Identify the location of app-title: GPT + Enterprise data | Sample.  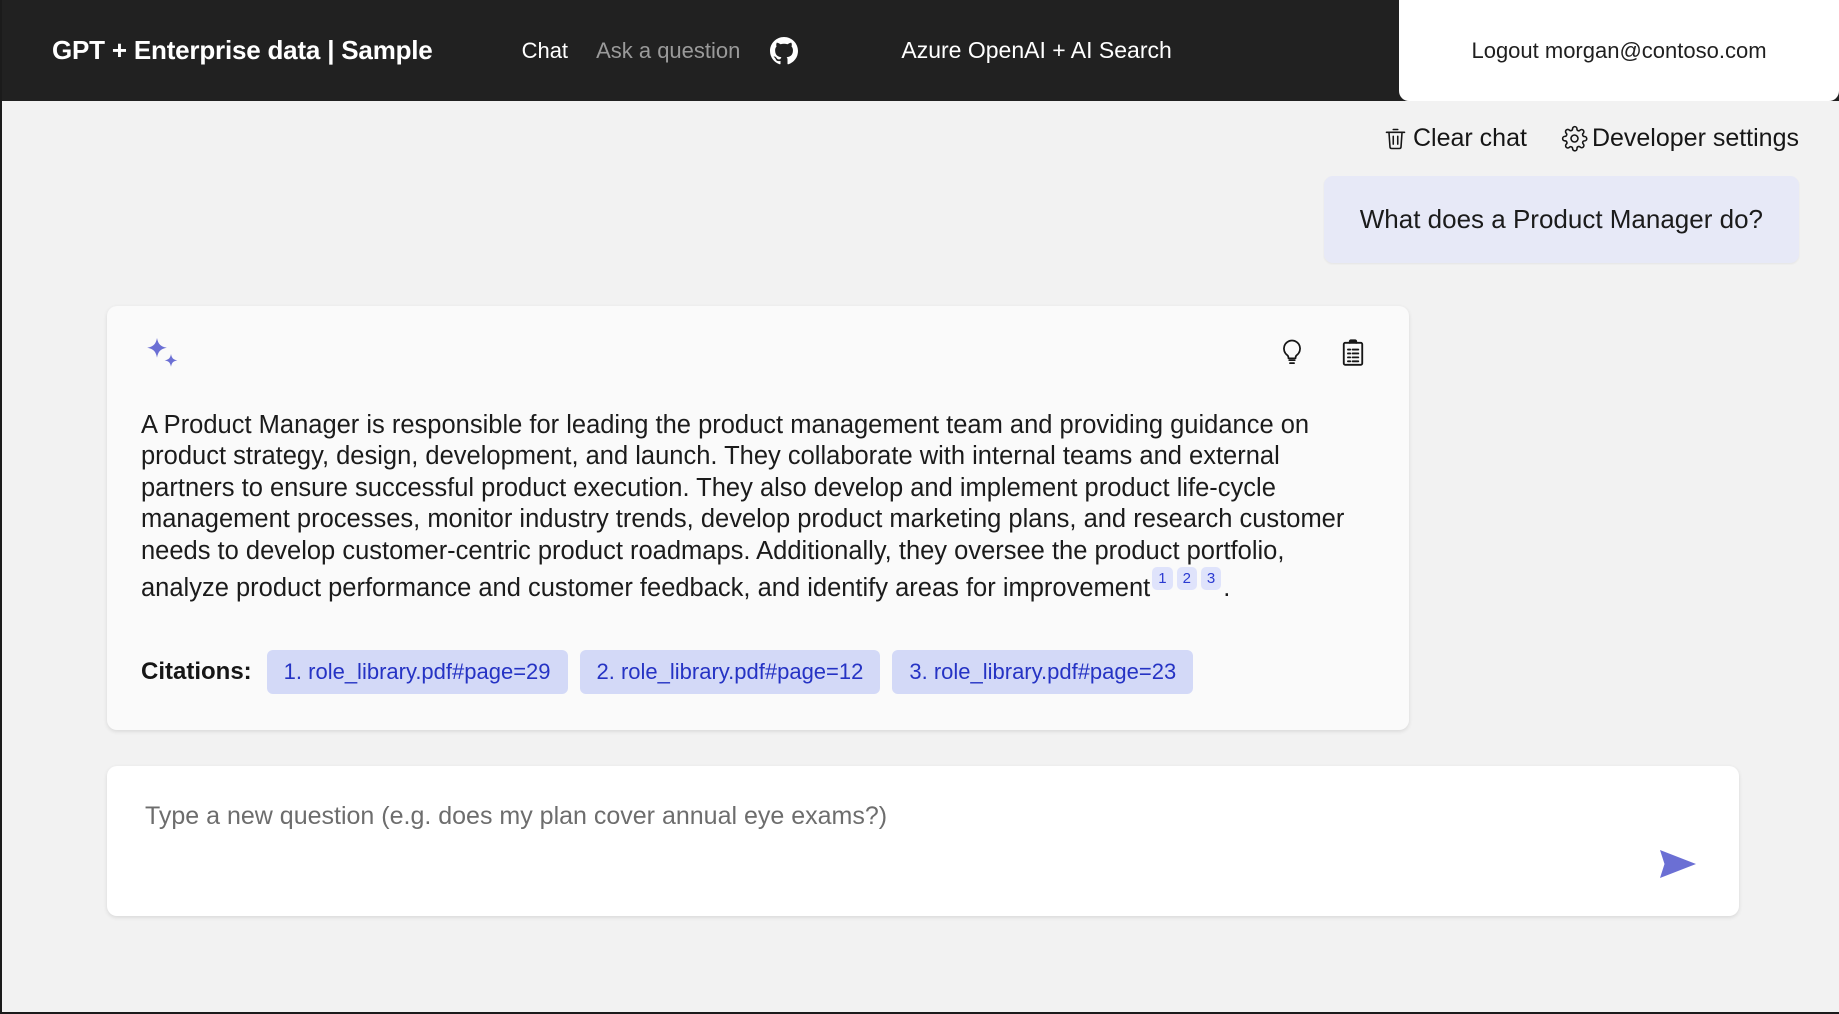
(242, 50).